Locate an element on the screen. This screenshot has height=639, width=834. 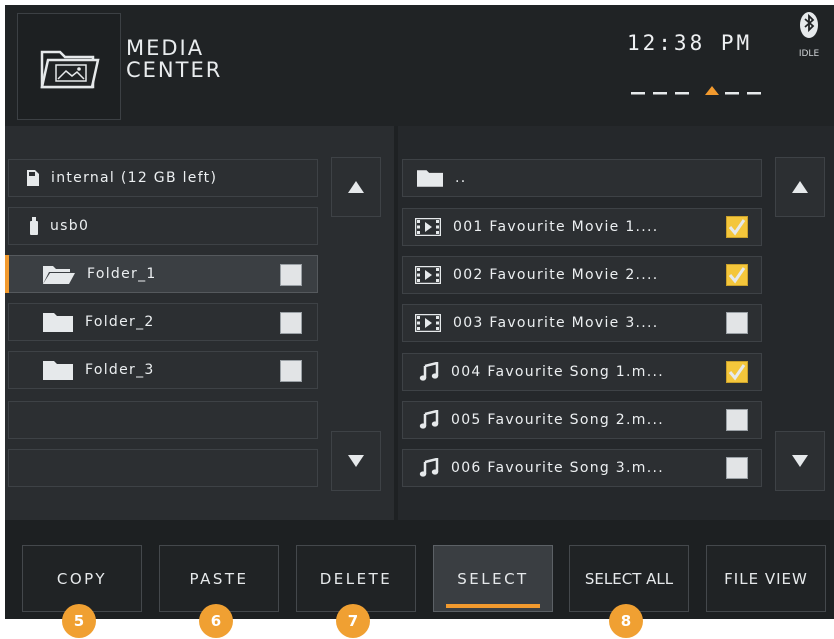
clock: 12:38 PM is located at coordinates (690, 43).